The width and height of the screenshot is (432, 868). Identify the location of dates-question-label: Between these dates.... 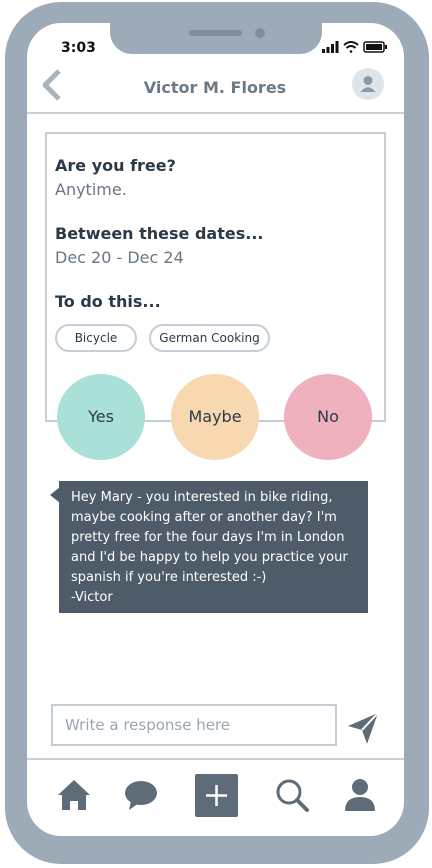
(159, 233).